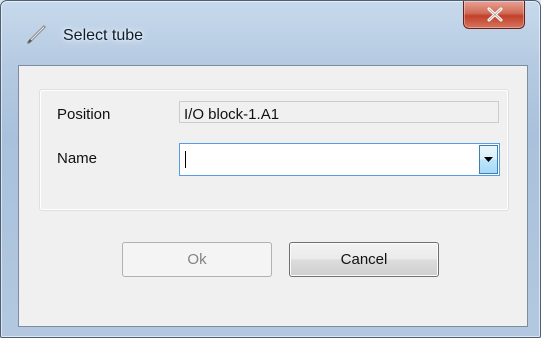 Image resolution: width=541 pixels, height=338 pixels. What do you see at coordinates (103, 35) in the screenshot?
I see `window-title: Select tube` at bounding box center [103, 35].